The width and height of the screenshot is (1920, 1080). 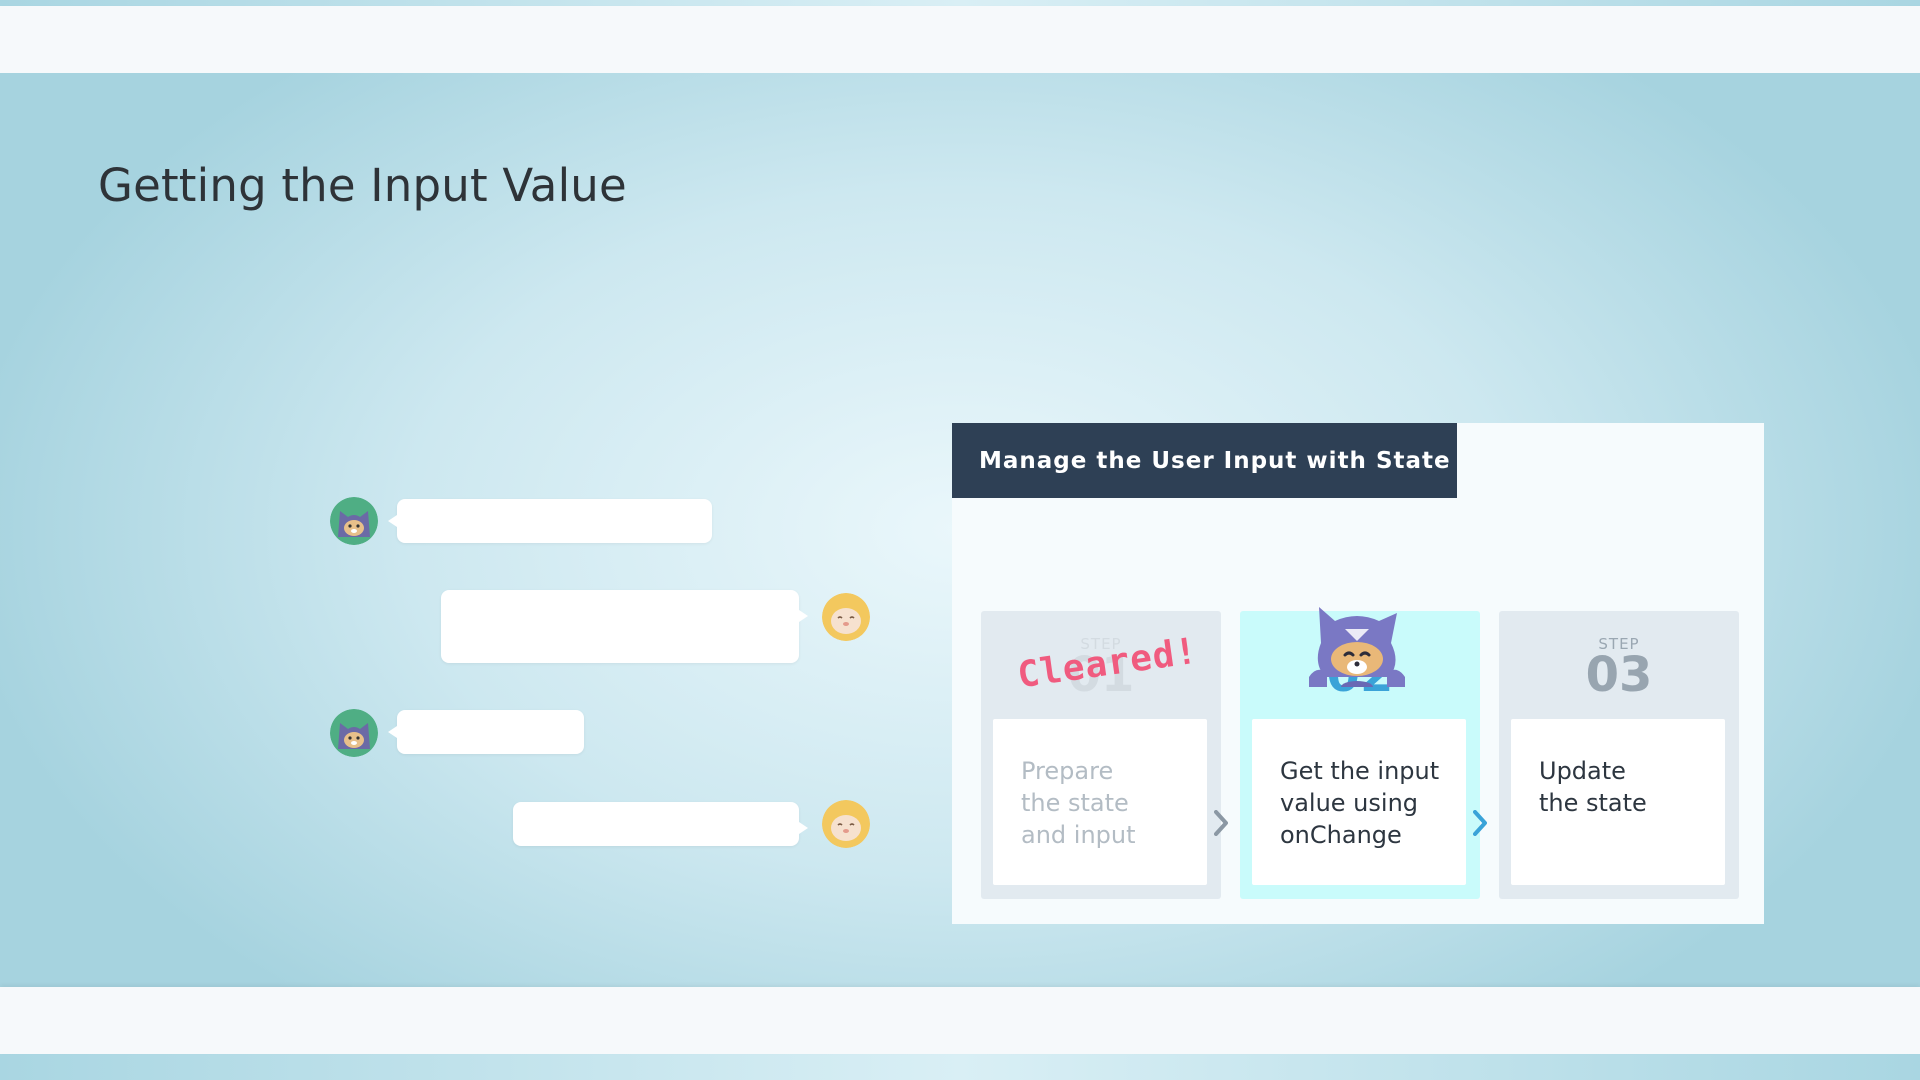 What do you see at coordinates (1100, 802) in the screenshot?
I see `step-text: Prepare the state and input` at bounding box center [1100, 802].